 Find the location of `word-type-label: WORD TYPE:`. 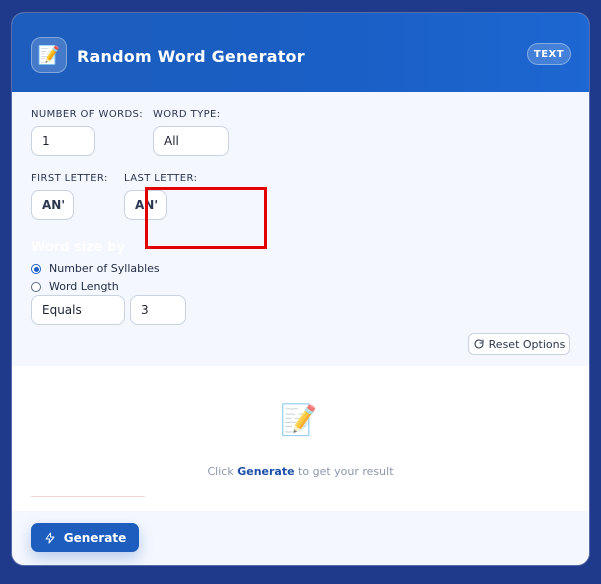

word-type-label: WORD TYPE: is located at coordinates (187, 114).